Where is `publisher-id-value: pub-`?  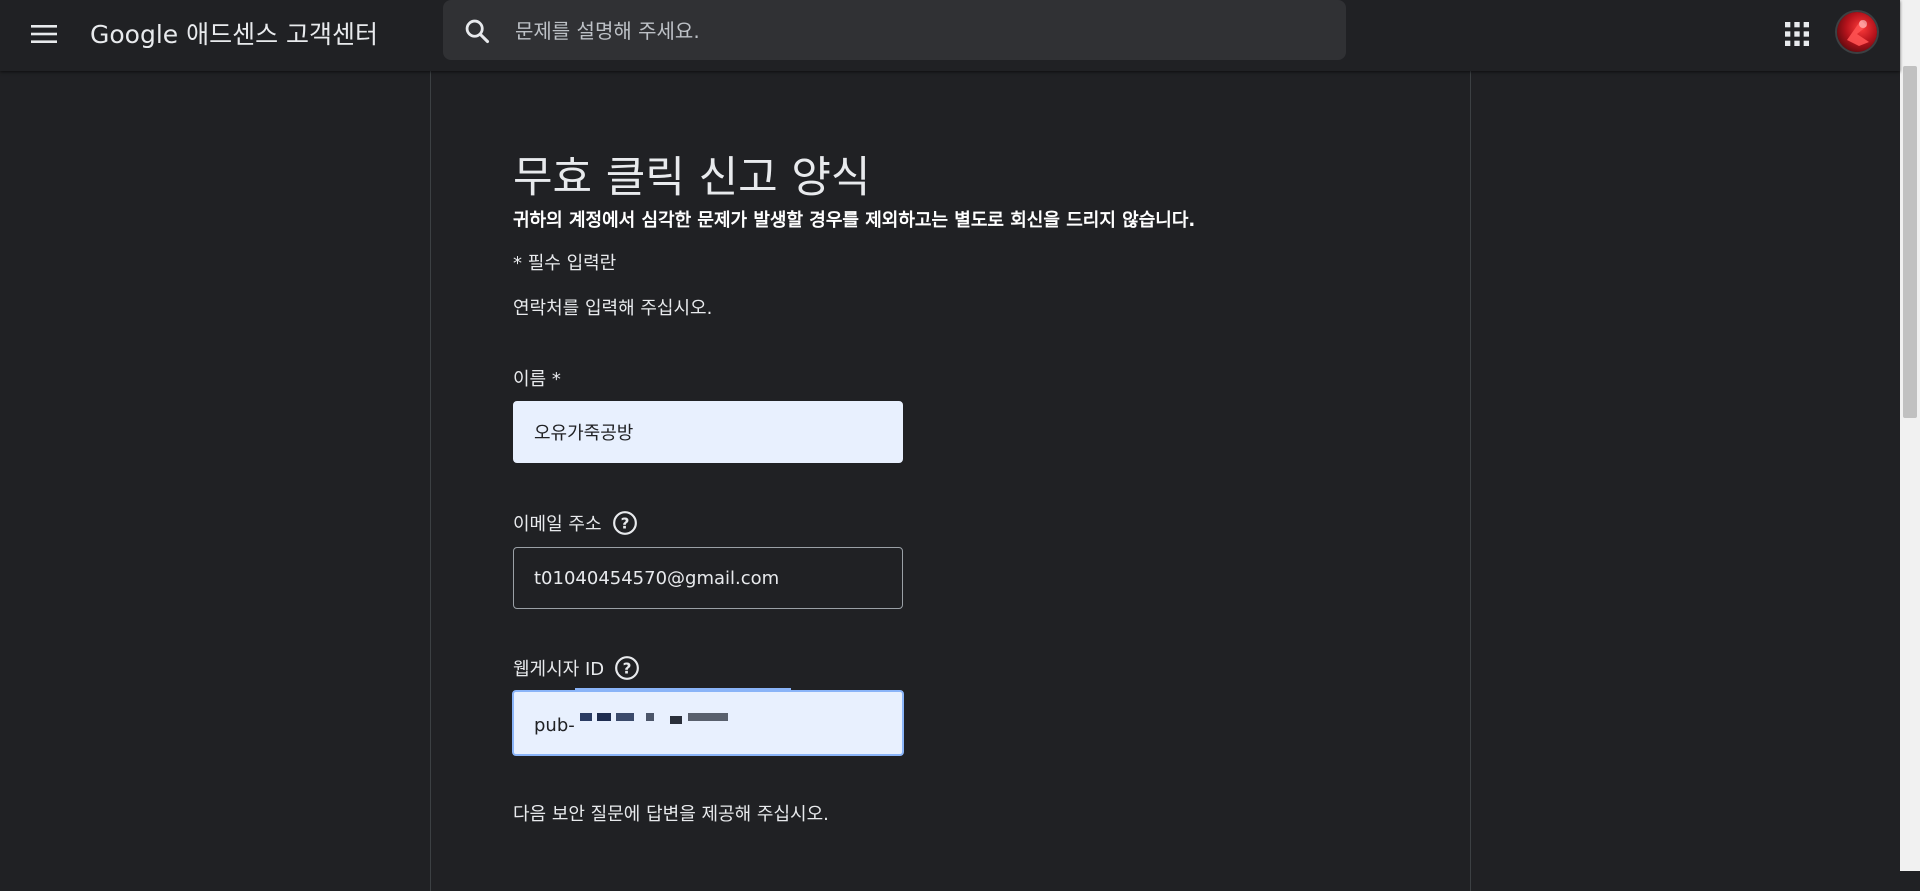
publisher-id-value: pub- is located at coordinates (631, 725).